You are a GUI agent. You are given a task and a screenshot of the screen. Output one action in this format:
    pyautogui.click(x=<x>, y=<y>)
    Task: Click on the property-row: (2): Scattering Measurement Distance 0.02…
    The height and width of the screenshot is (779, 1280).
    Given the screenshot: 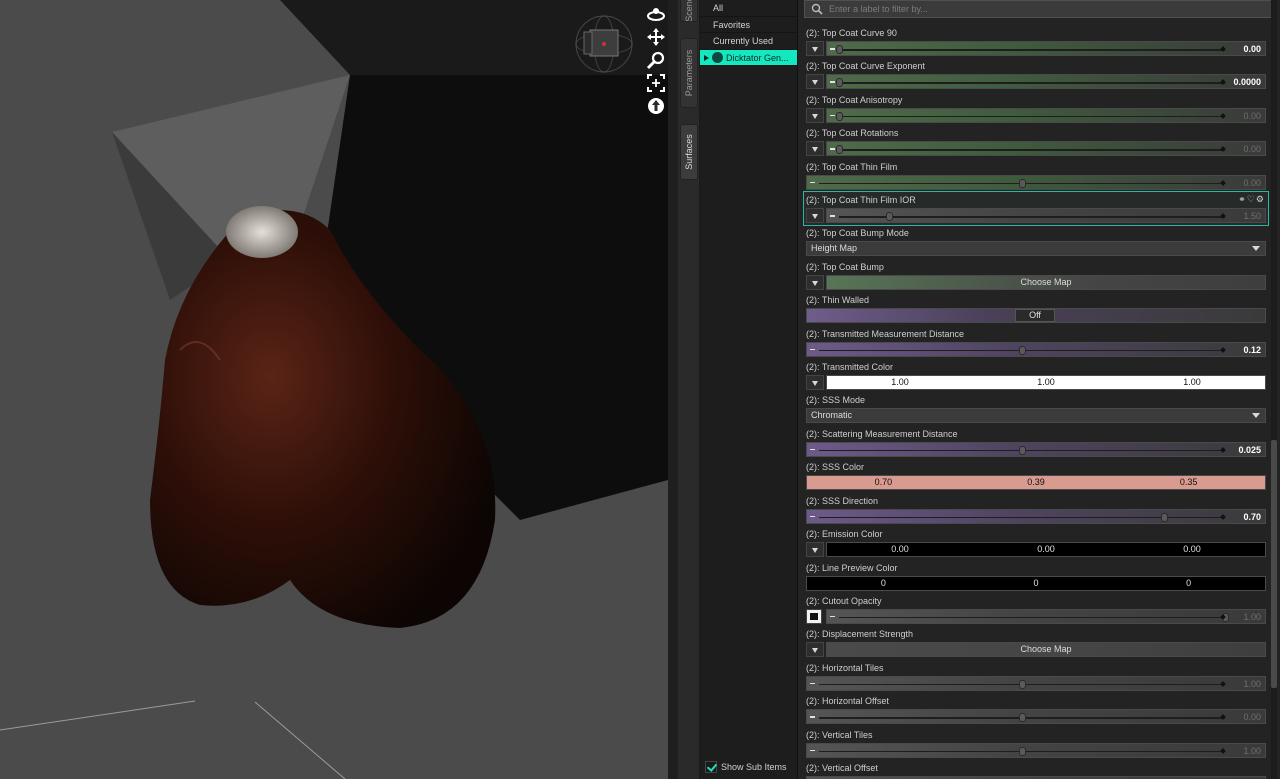 What is the action you would take?
    pyautogui.click(x=1036, y=442)
    